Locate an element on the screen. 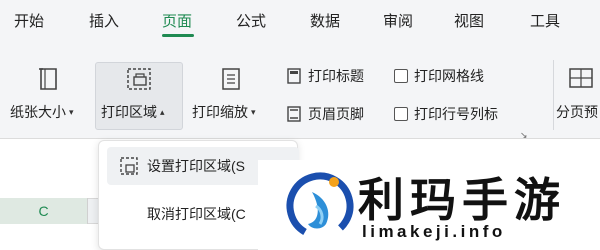 This screenshot has height=250, width=600. header-footer-label: 页眉页脚 is located at coordinates (336, 114).